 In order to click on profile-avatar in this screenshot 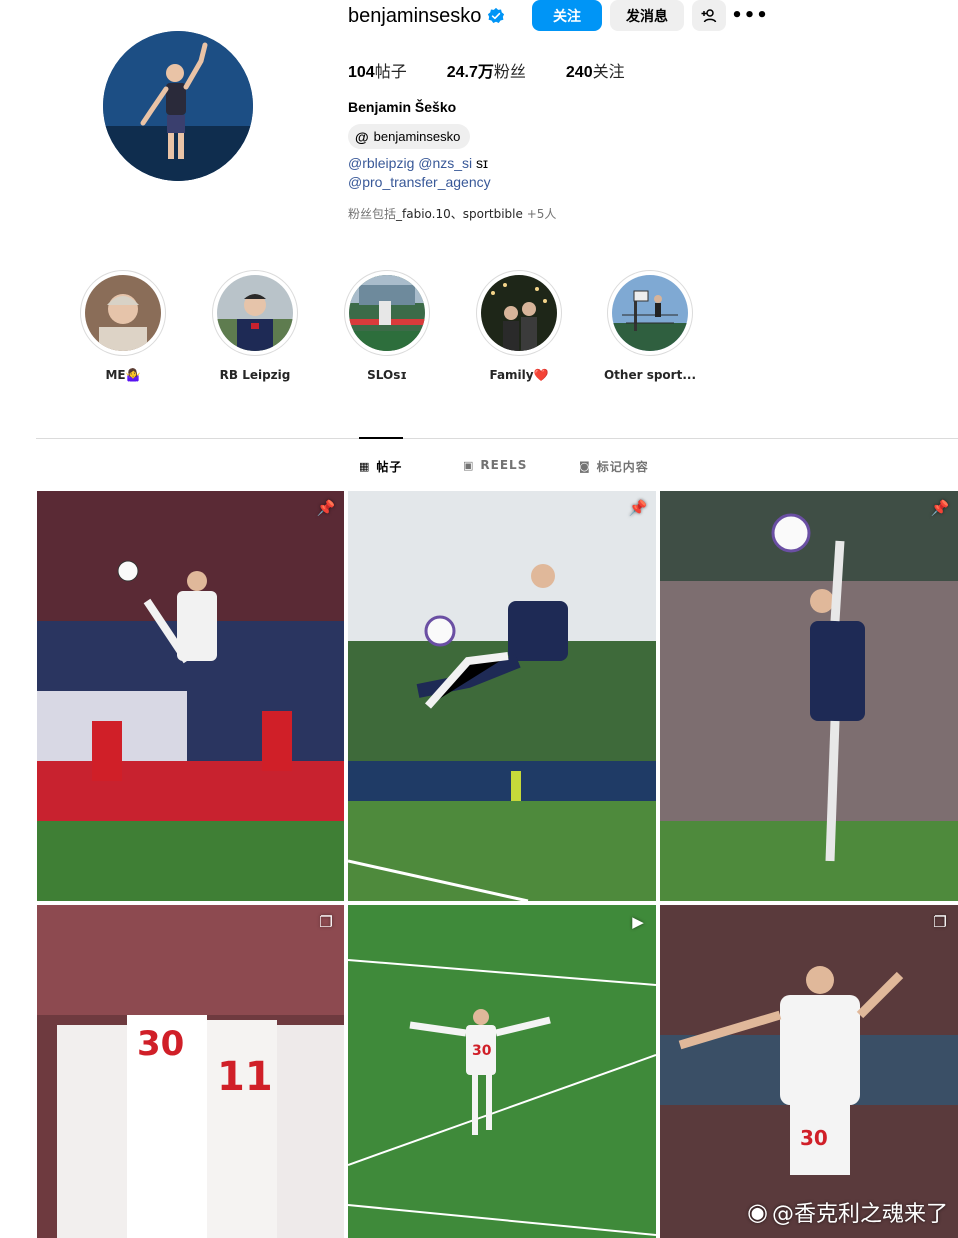, I will do `click(178, 106)`.